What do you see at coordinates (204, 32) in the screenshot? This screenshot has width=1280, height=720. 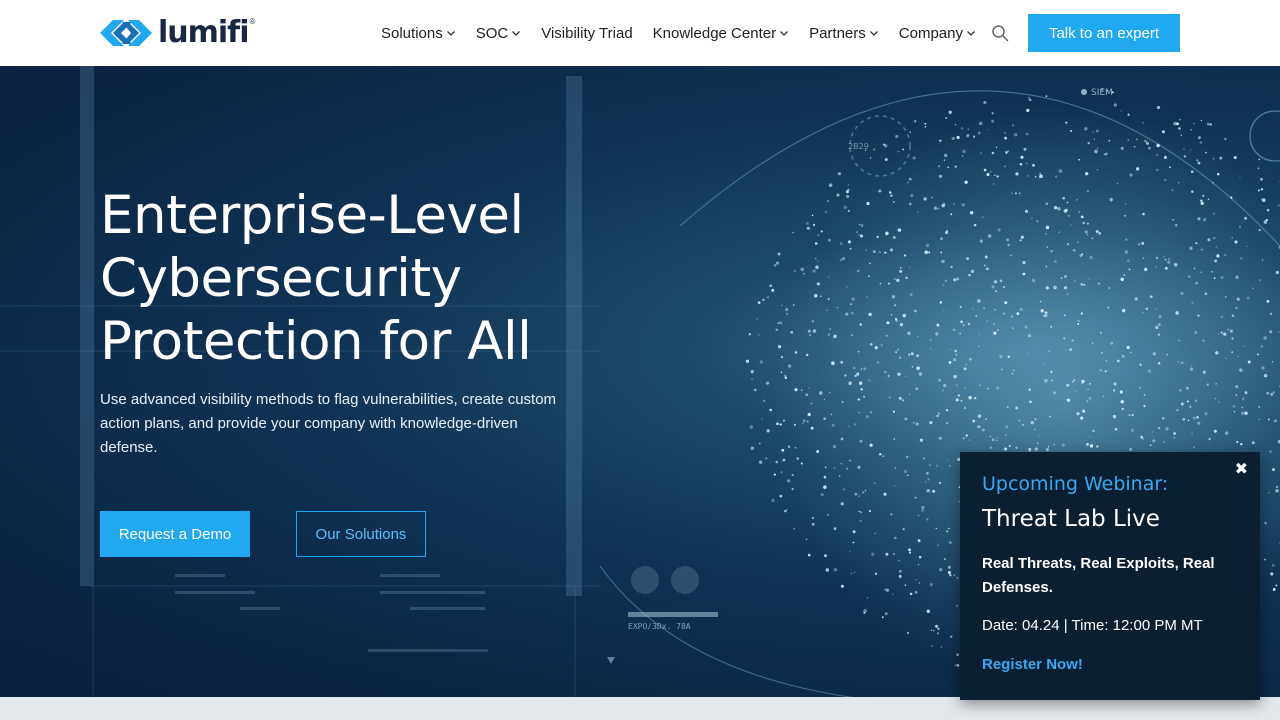 I see `logo-wordmark: lumifi` at bounding box center [204, 32].